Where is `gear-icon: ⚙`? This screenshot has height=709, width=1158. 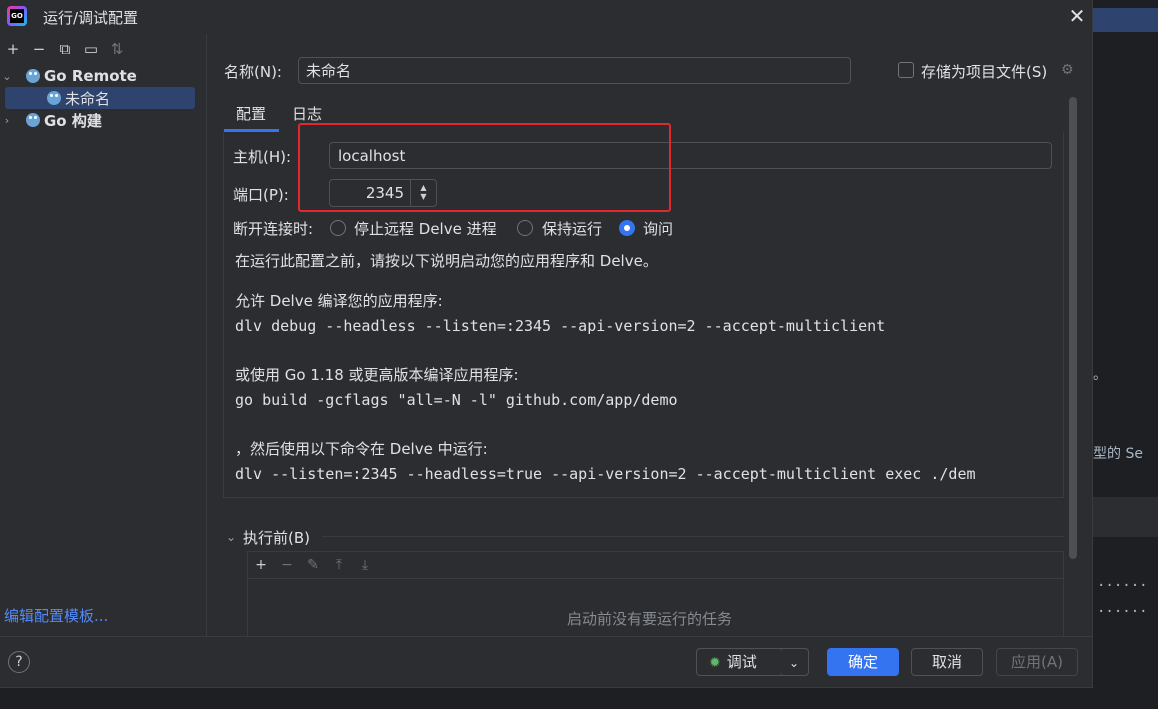 gear-icon: ⚙ is located at coordinates (1067, 70).